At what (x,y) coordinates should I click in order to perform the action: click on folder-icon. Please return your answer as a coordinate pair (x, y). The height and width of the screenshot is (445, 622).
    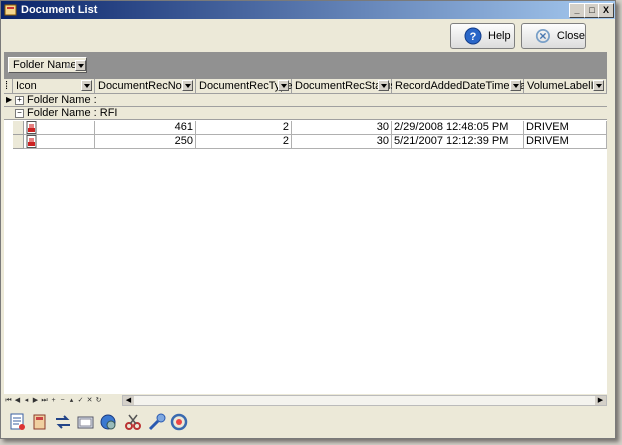
    Looking at the image, I should click on (86, 422).